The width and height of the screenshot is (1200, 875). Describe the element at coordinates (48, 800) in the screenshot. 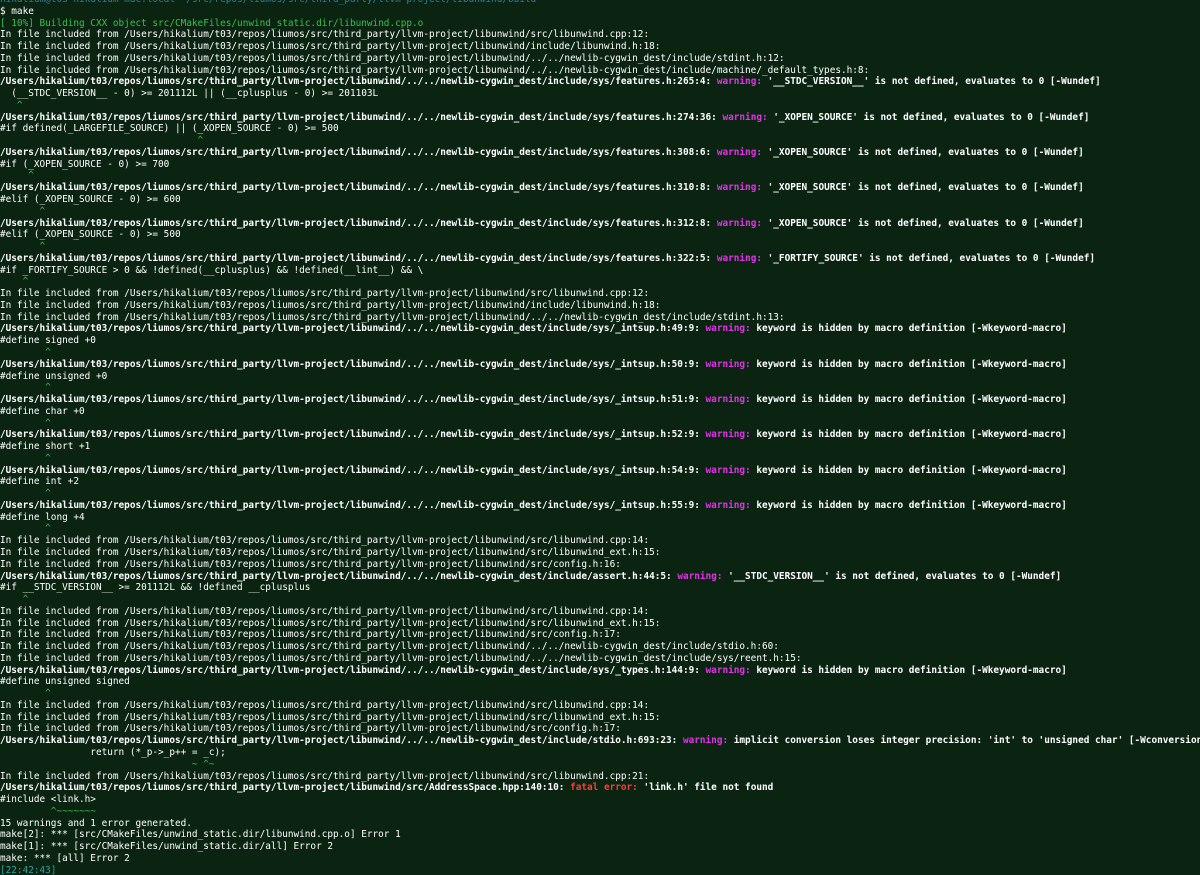

I see `line-text: #include <link.h>` at that location.